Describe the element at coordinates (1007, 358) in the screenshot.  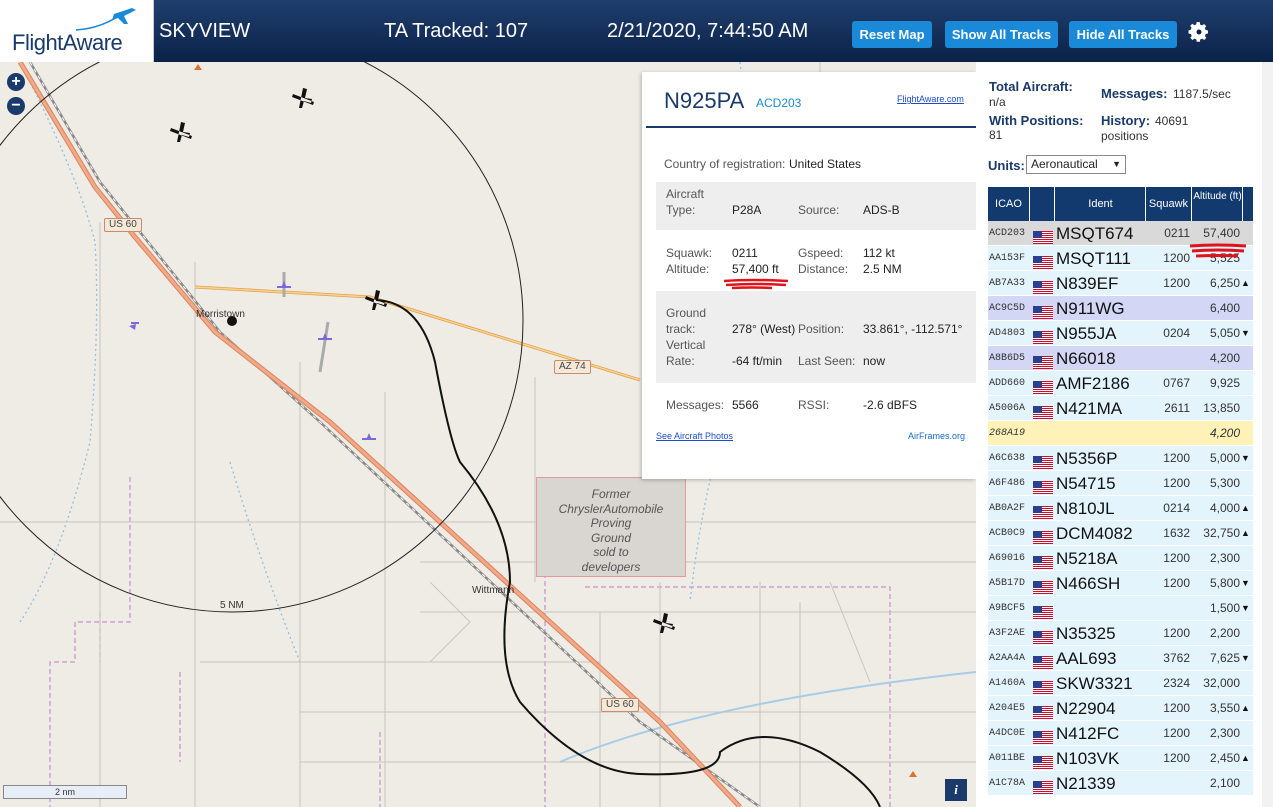
I see `cell-icao: A8B6D5` at that location.